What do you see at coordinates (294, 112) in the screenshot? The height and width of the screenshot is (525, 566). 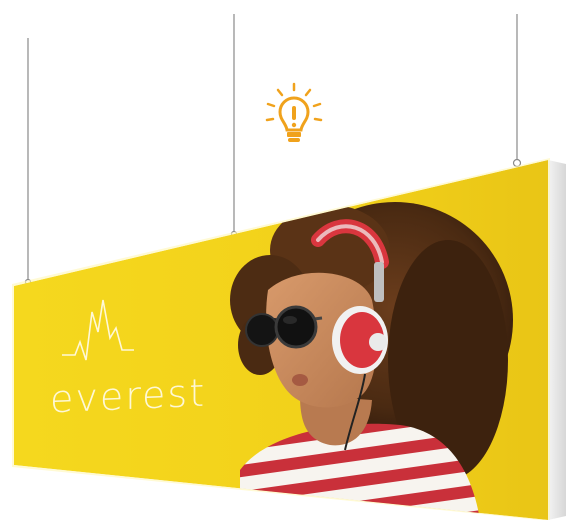 I see `lightbulb-icon` at bounding box center [294, 112].